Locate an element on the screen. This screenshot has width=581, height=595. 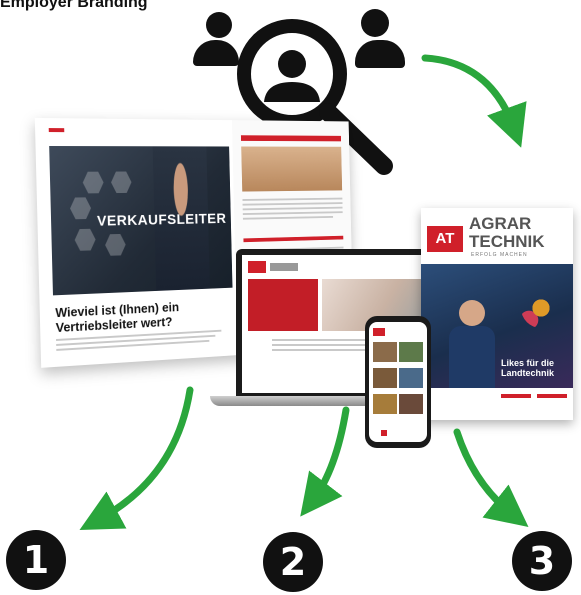
spread-logo is located at coordinates (56, 130).